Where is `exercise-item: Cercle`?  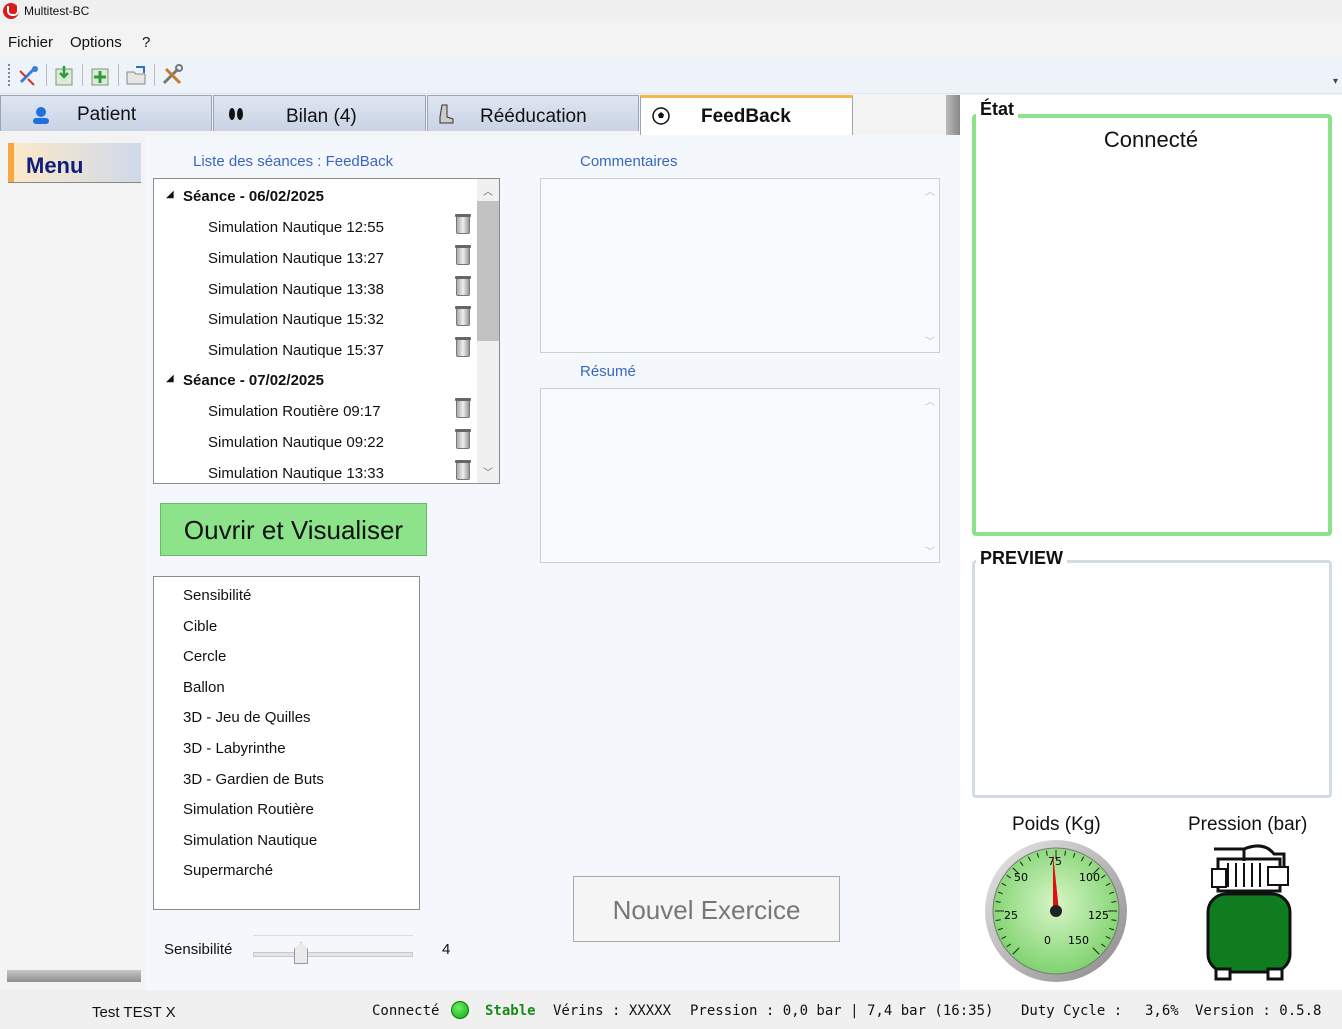 exercise-item: Cercle is located at coordinates (204, 656).